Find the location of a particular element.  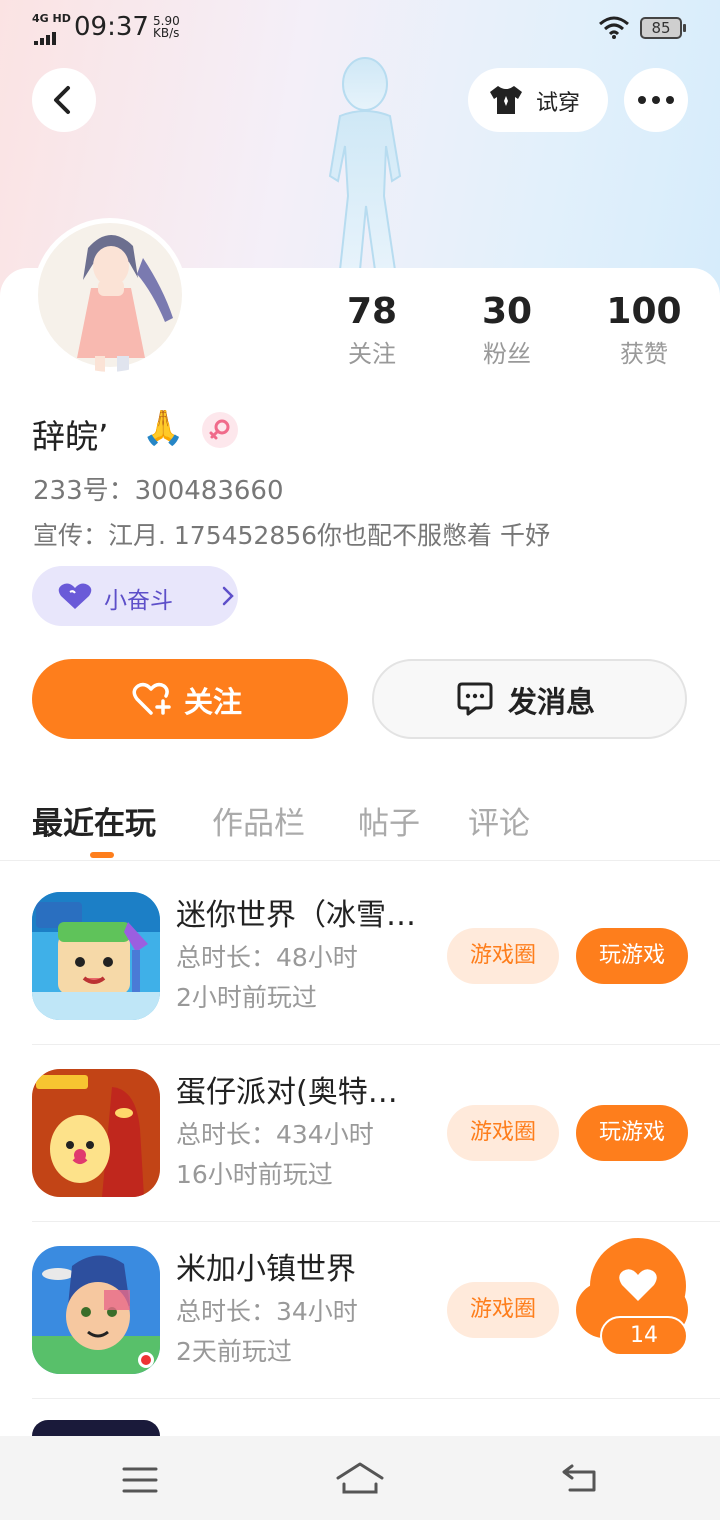

menu-icon is located at coordinates (140, 1480).